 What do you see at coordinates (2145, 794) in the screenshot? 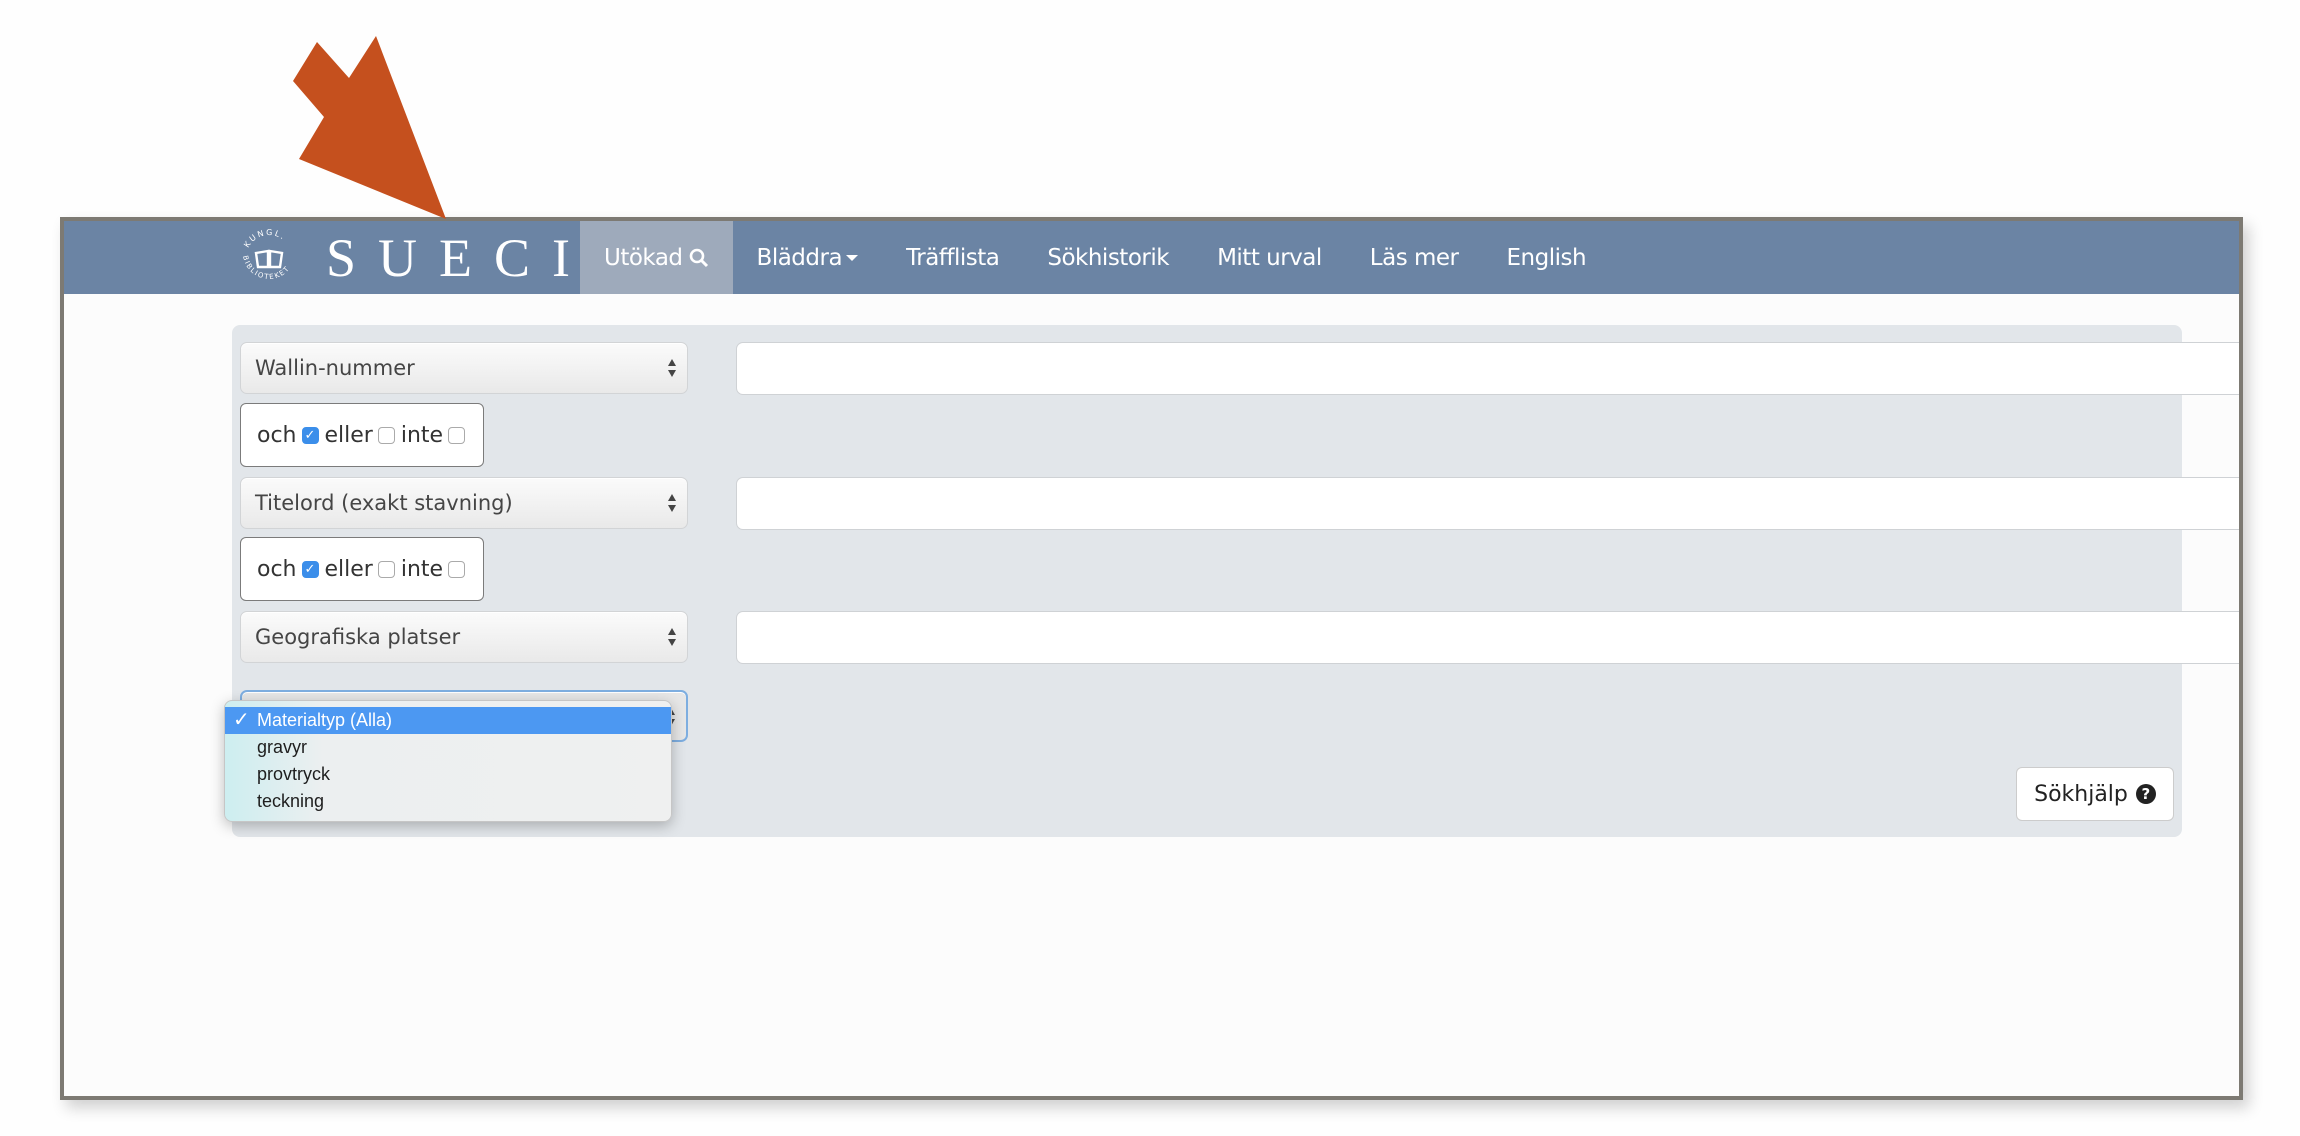
I see `question-circle-icon: ?` at bounding box center [2145, 794].